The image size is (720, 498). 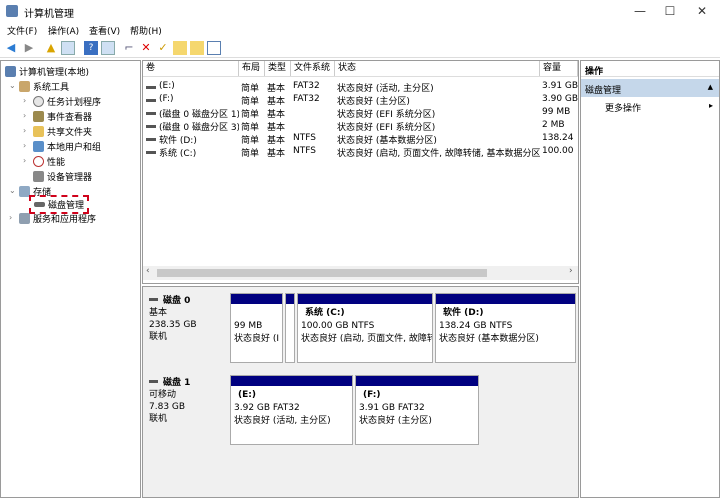 I want to click on help-icon: ?, so click(x=91, y=48).